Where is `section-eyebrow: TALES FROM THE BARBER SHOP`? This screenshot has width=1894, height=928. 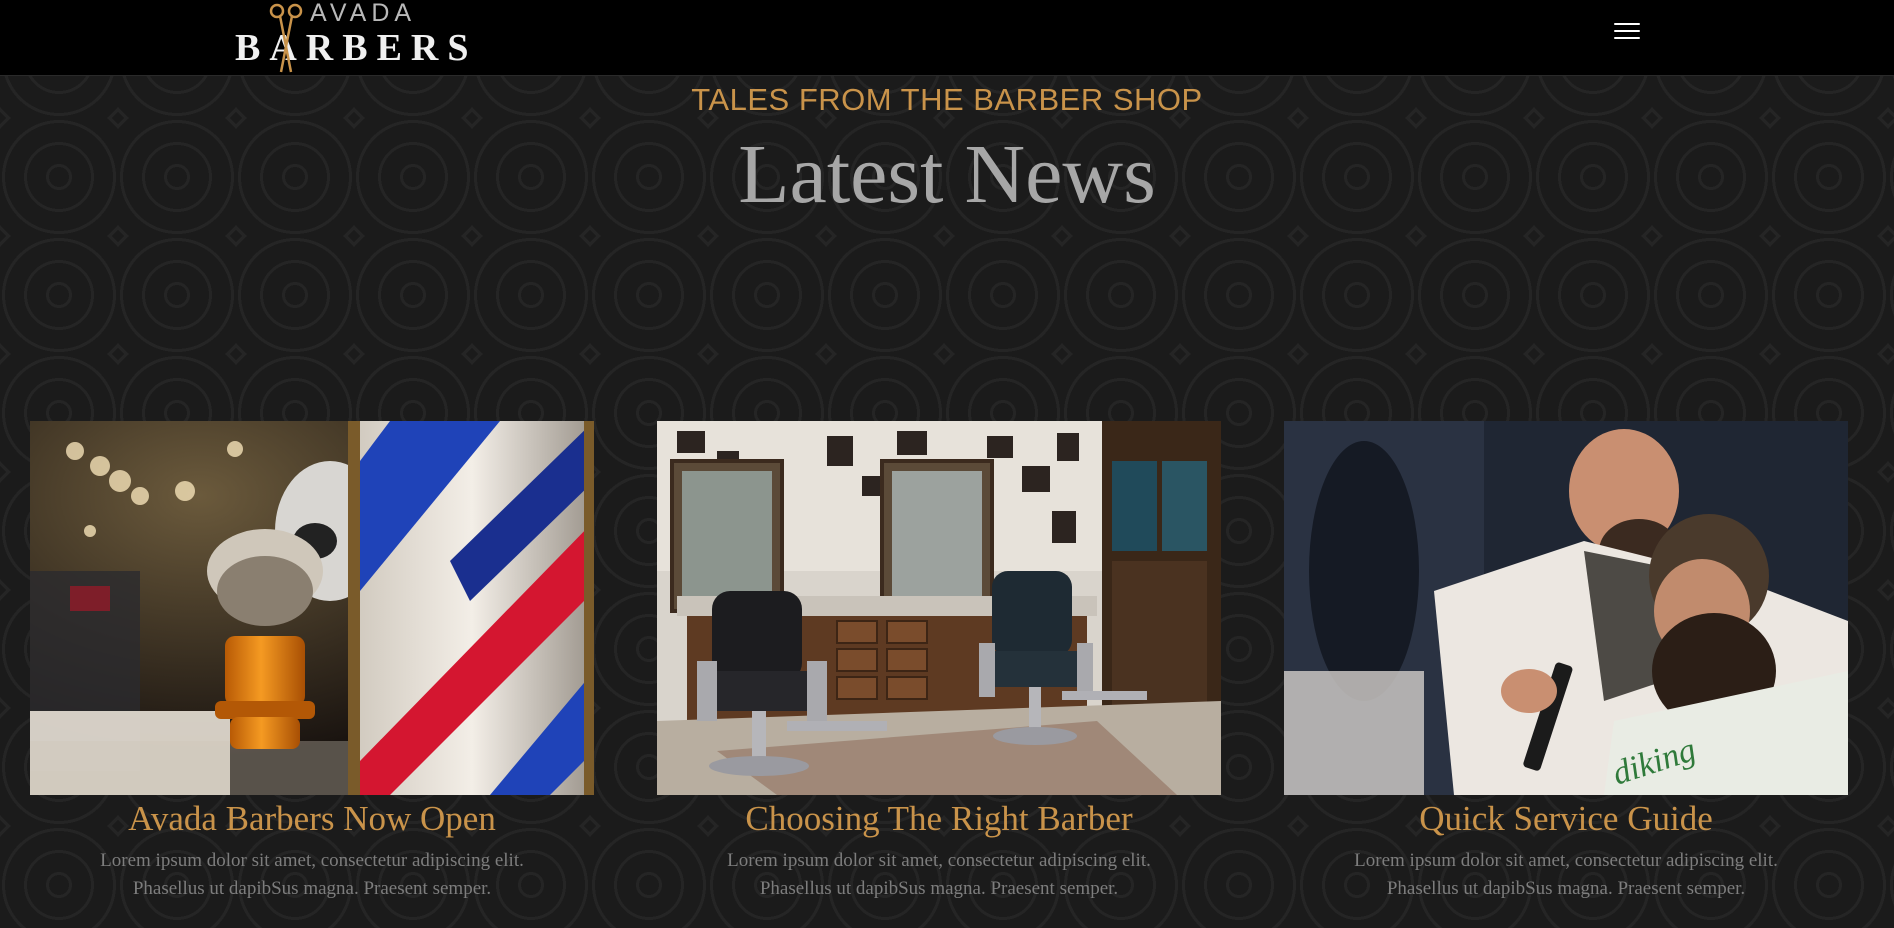
section-eyebrow: TALES FROM THE BARBER SHOP is located at coordinates (947, 99).